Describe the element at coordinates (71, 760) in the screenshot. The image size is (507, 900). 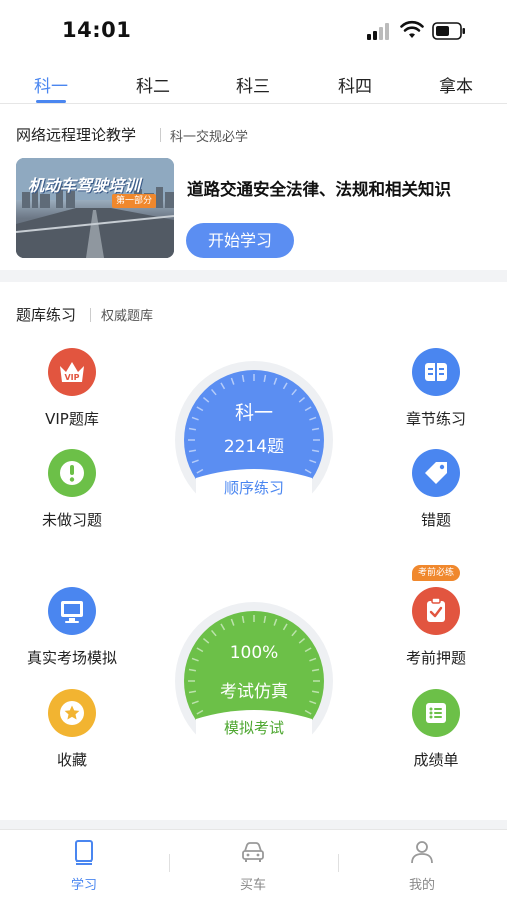
I see `favorites-label: 收藏` at that location.